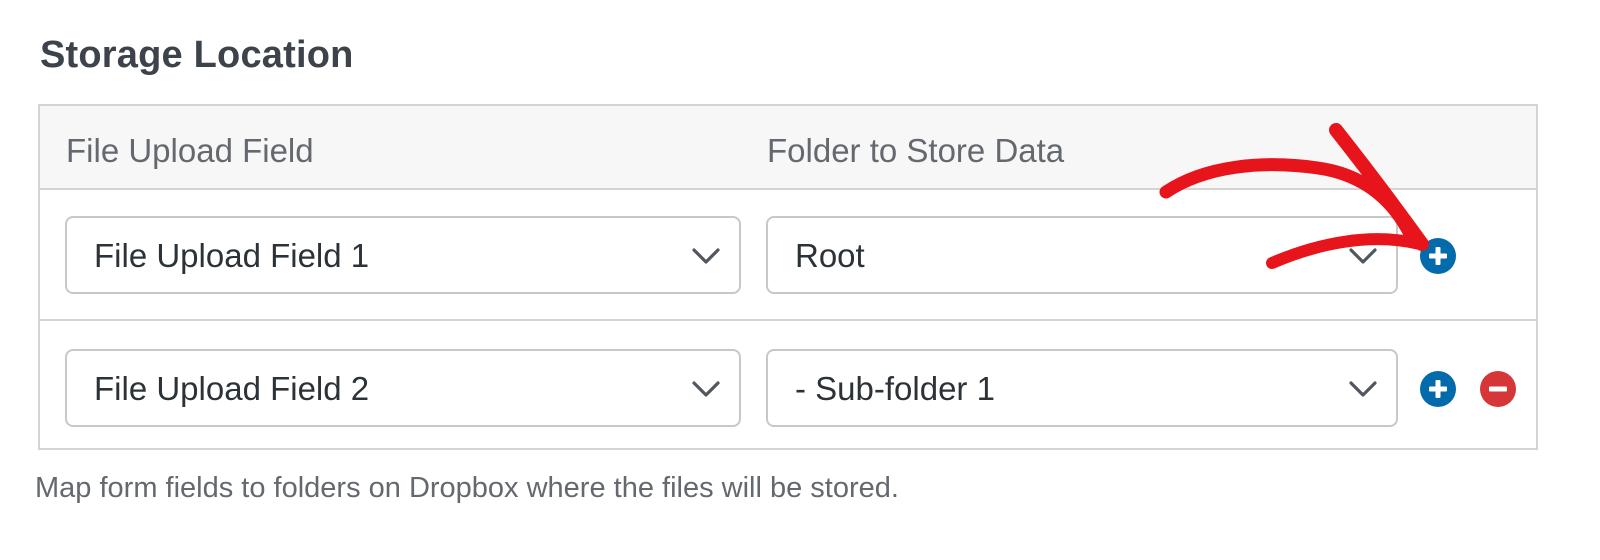 This screenshot has width=1600, height=560. What do you see at coordinates (190, 150) in the screenshot?
I see `column-header-file-upload-field: File Upload Field` at bounding box center [190, 150].